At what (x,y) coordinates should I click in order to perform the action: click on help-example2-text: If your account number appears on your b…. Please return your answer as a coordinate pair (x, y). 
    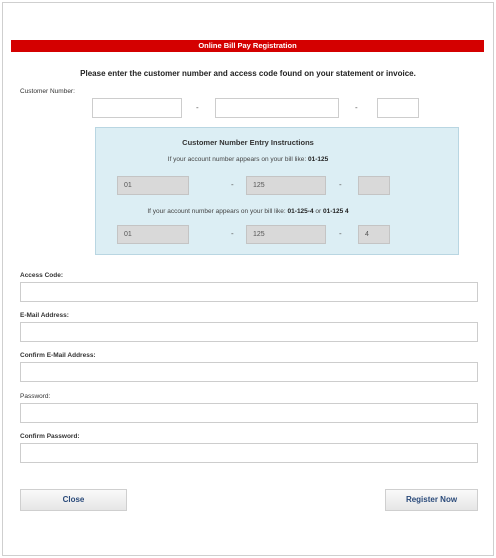
    Looking at the image, I should click on (248, 211).